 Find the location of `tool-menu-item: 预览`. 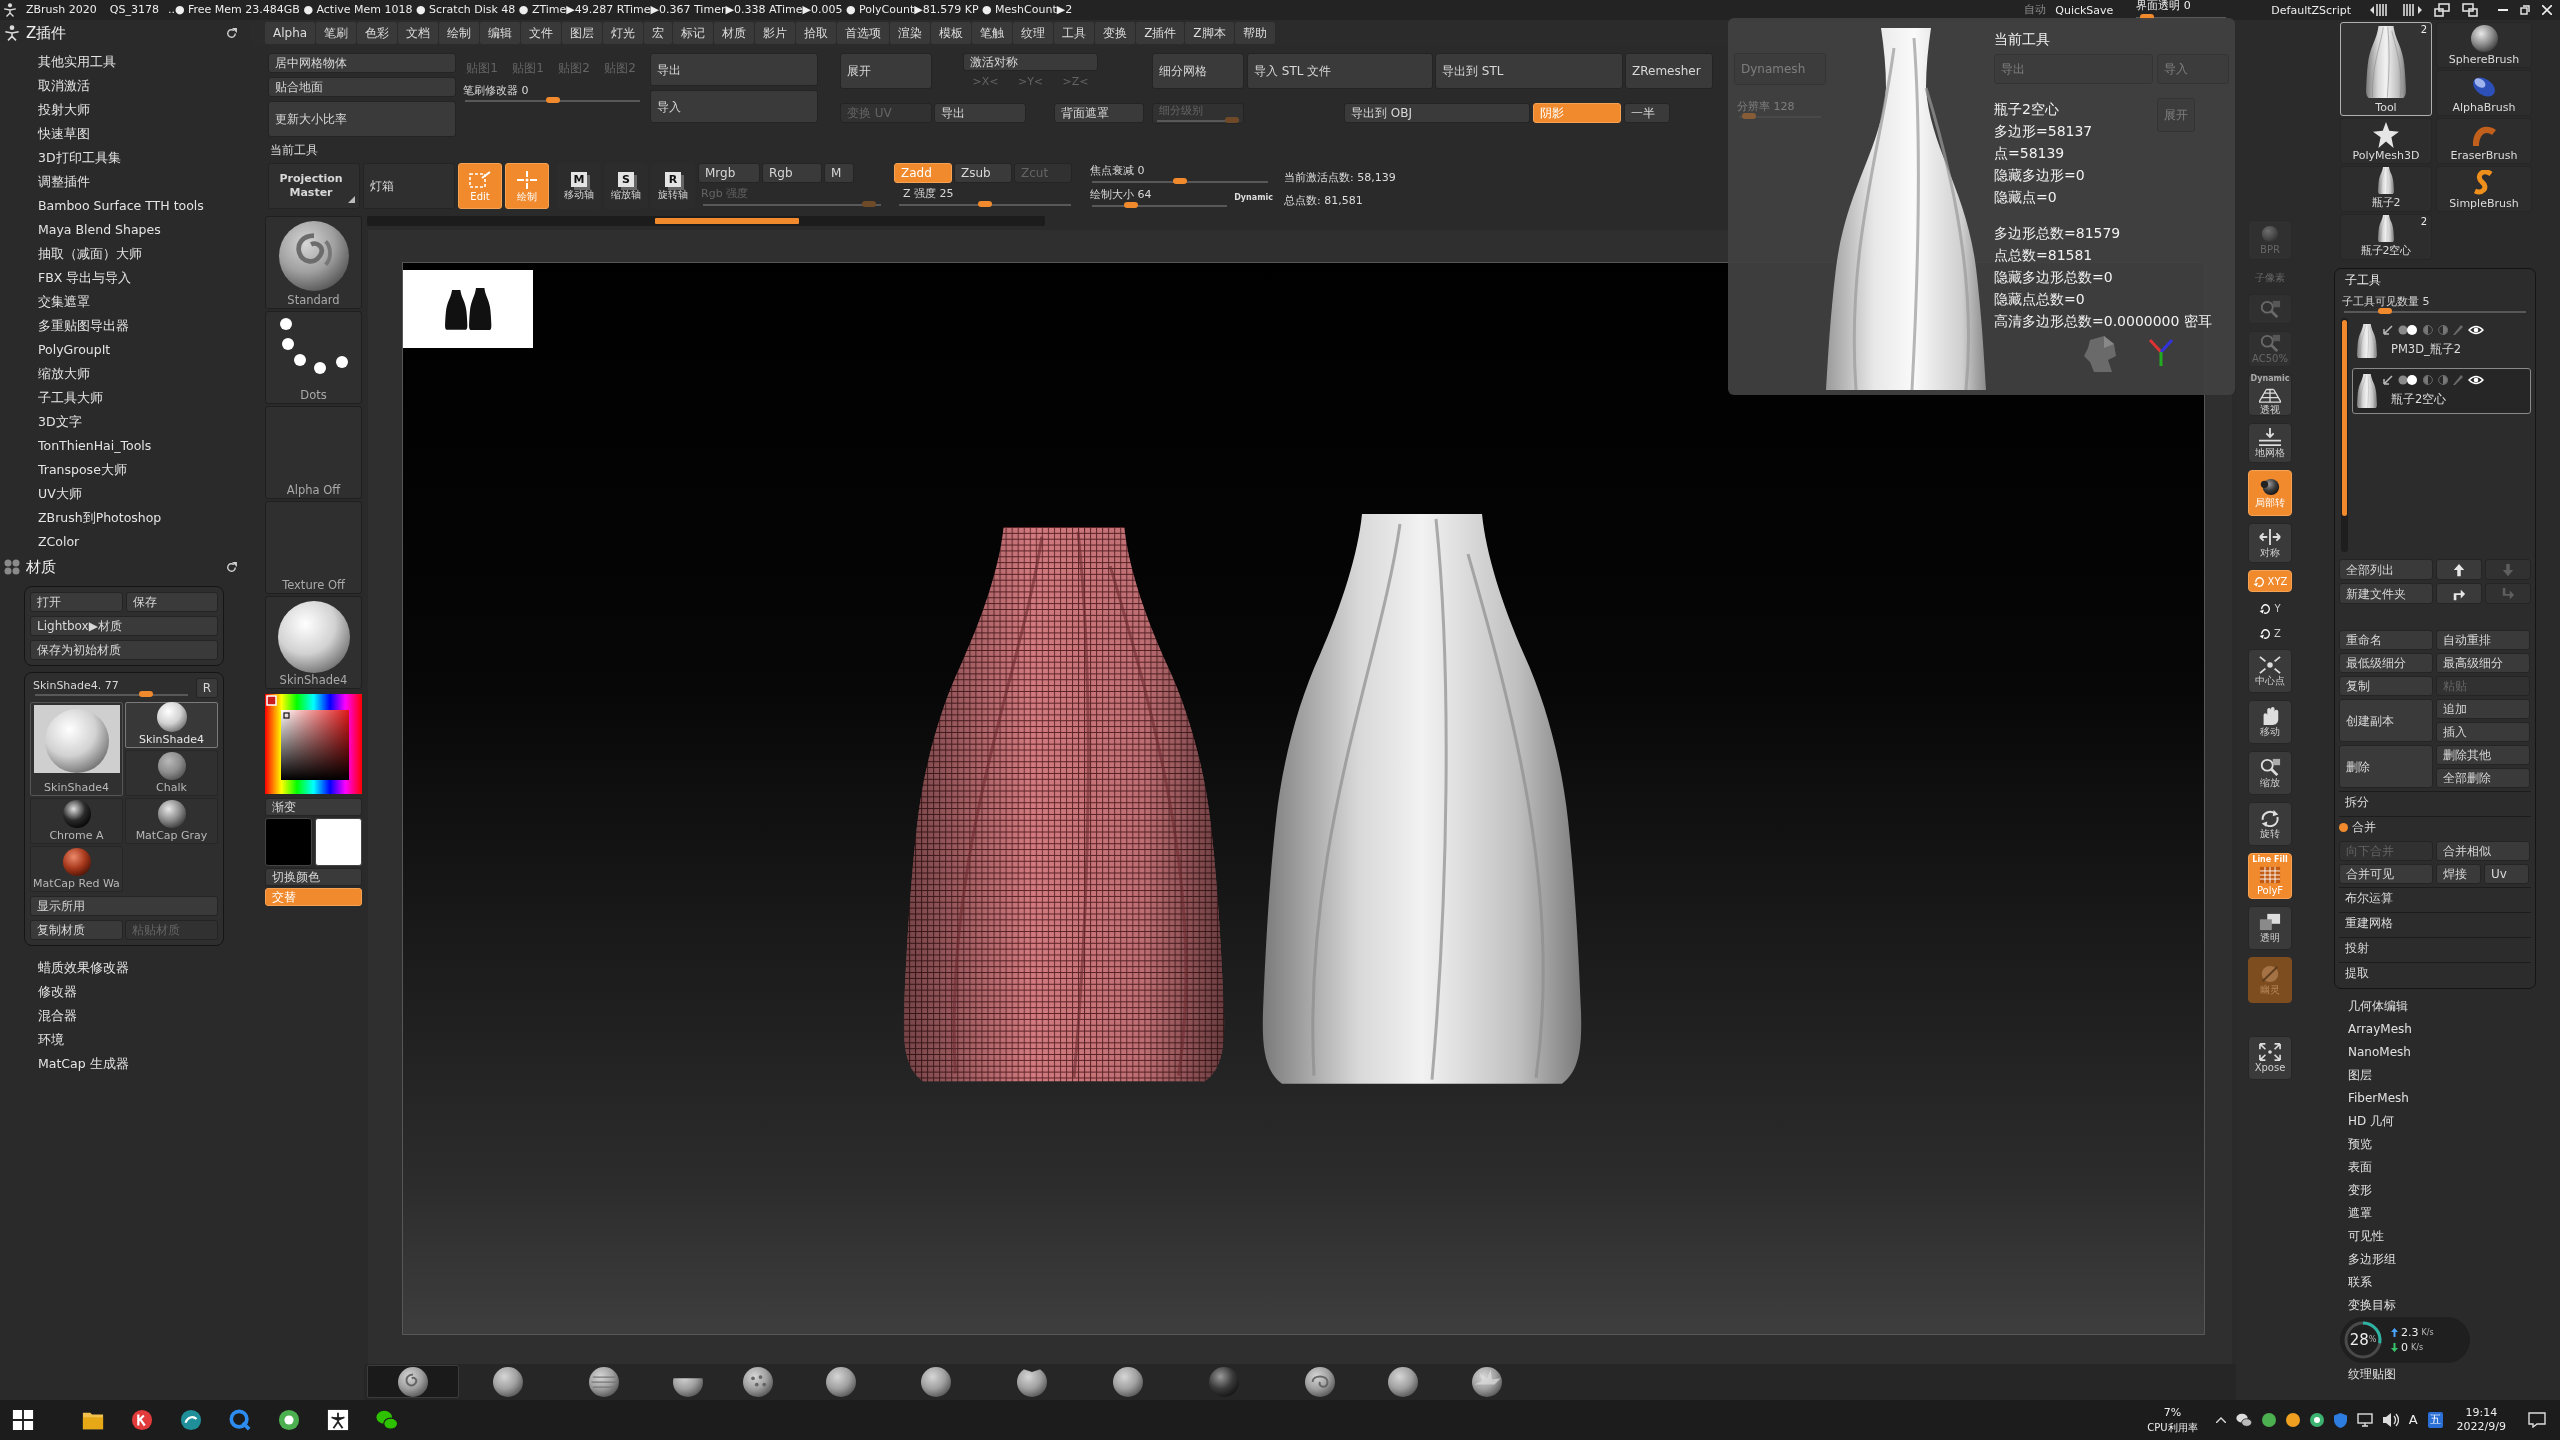

tool-menu-item: 预览 is located at coordinates (2353, 1144).